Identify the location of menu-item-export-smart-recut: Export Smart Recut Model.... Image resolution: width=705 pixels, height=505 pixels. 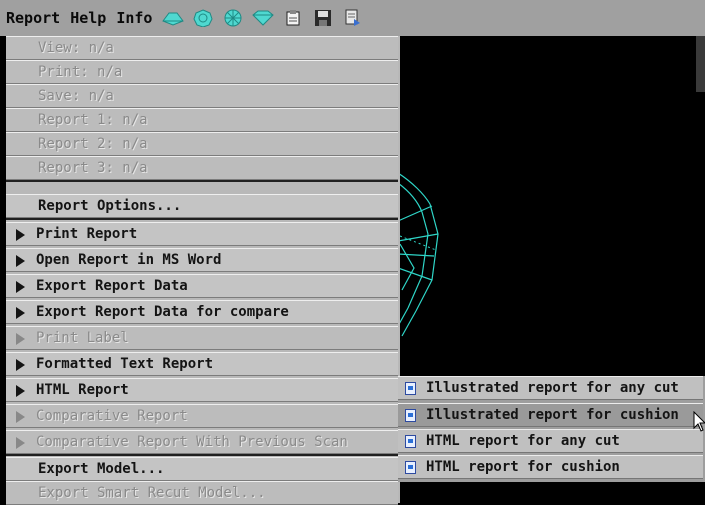
(202, 493).